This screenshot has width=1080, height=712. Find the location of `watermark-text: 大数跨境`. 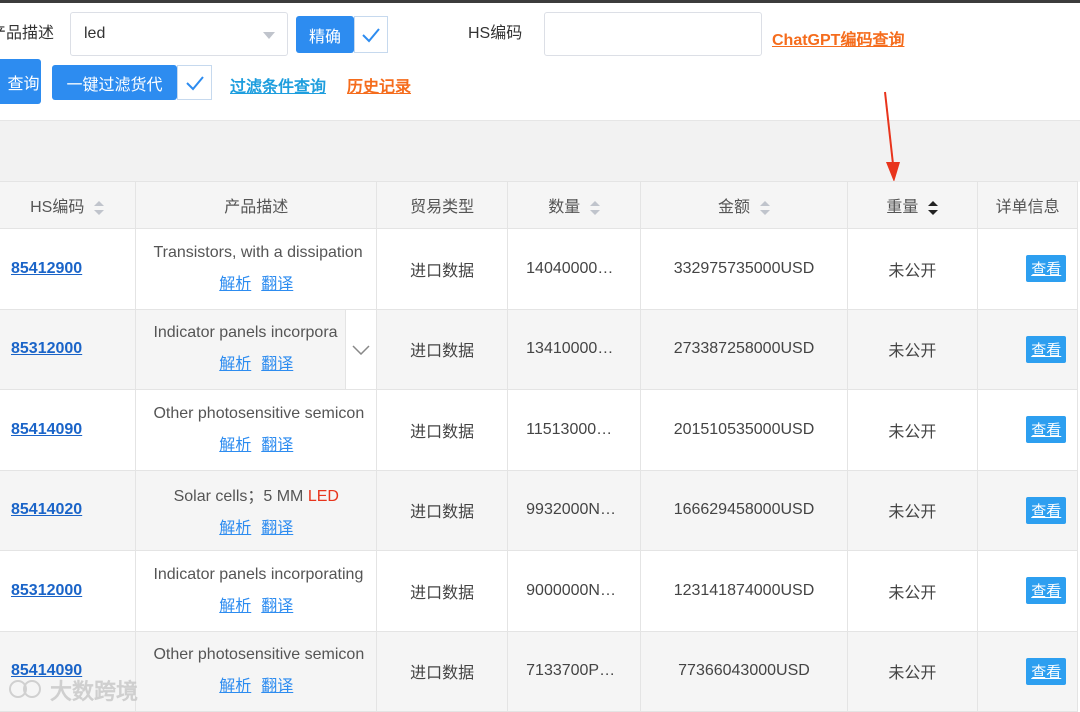

watermark-text: 大数跨境 is located at coordinates (94, 691).